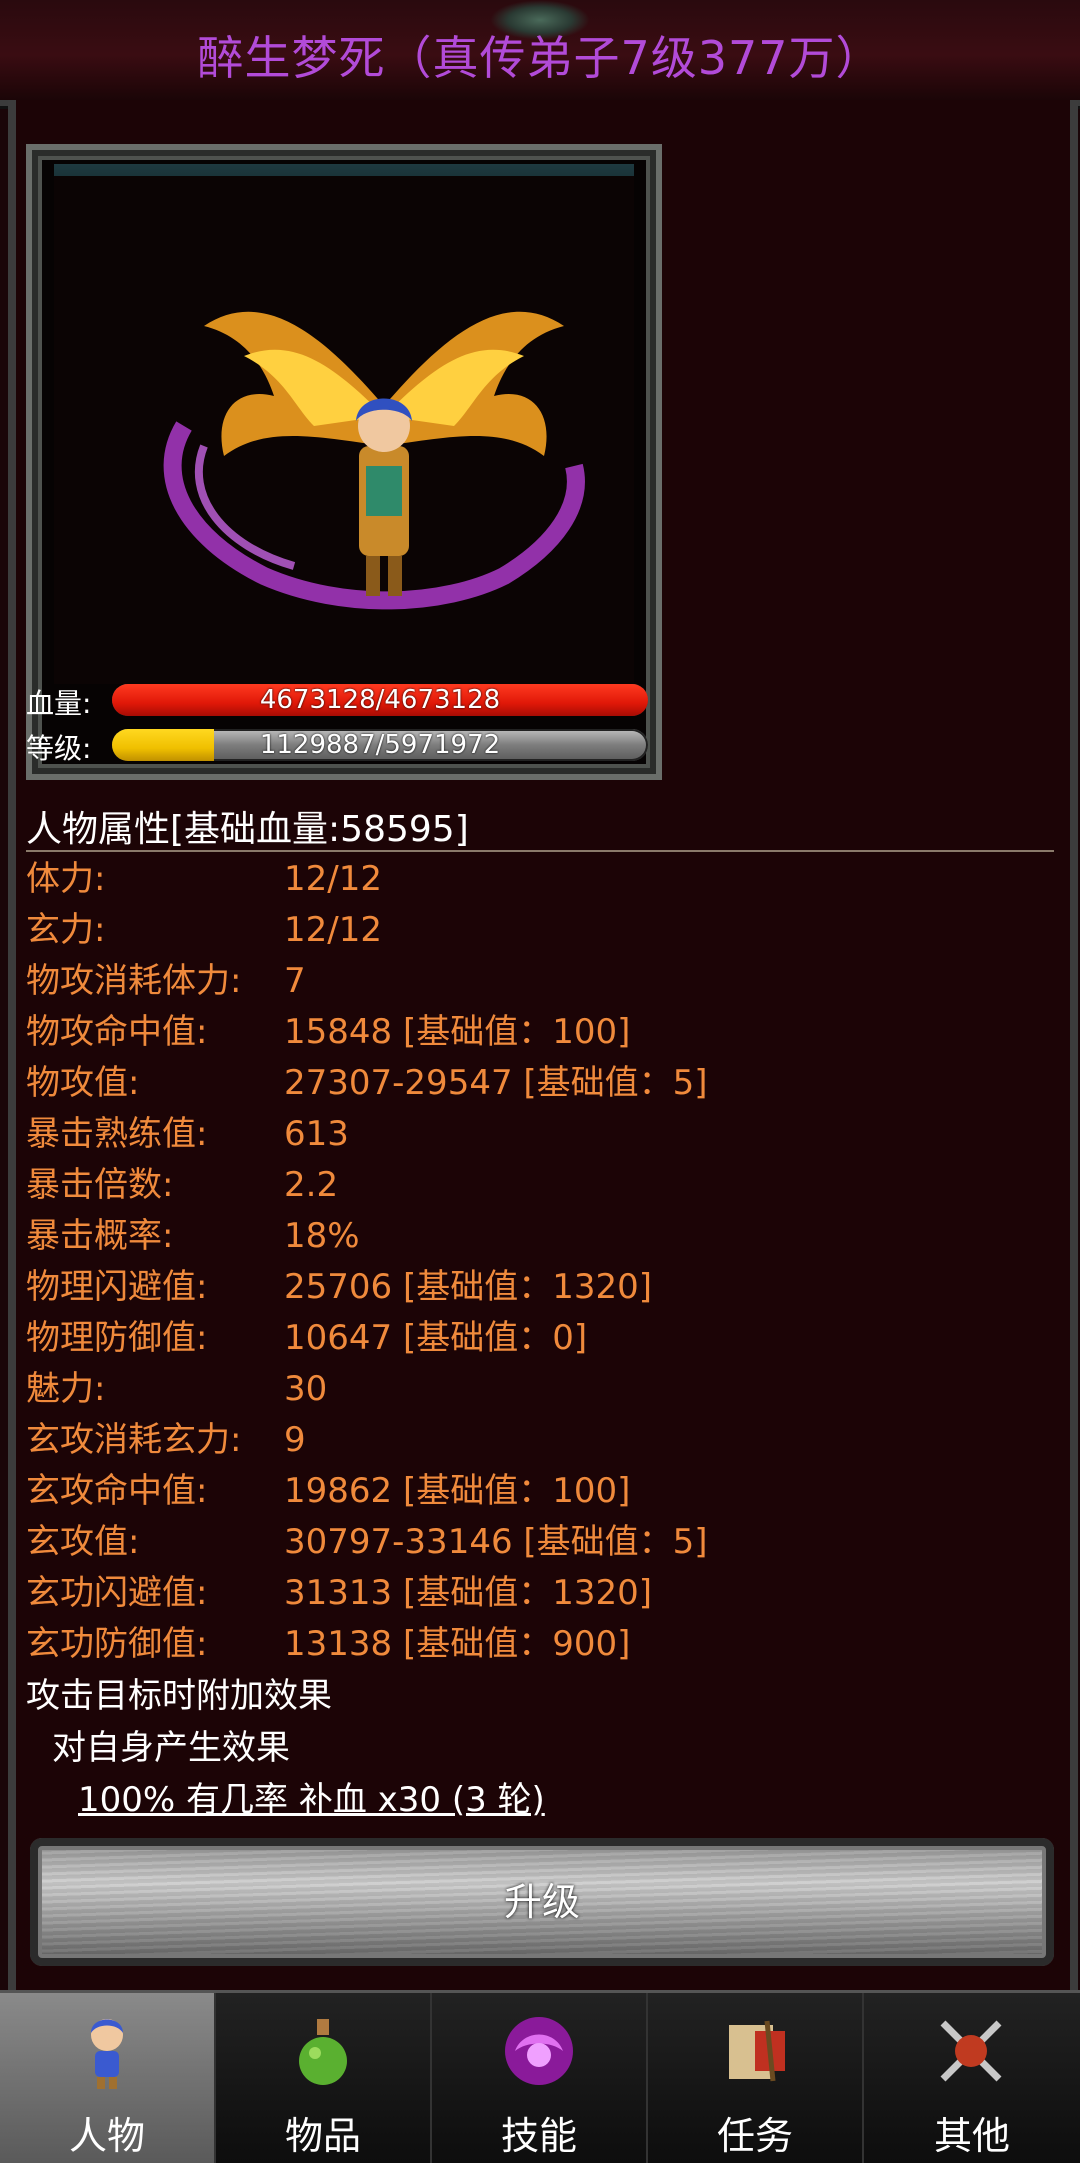  I want to click on attribute-label: 暴击概率:, so click(100, 1236).